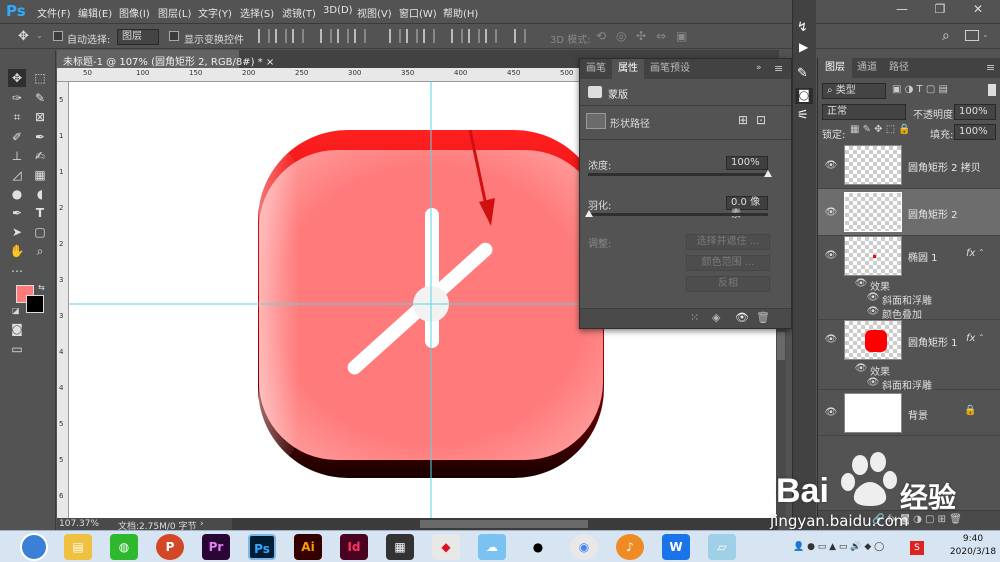  Describe the element at coordinates (257, 12) in the screenshot. I see `menu-select: 选择(S)` at that location.